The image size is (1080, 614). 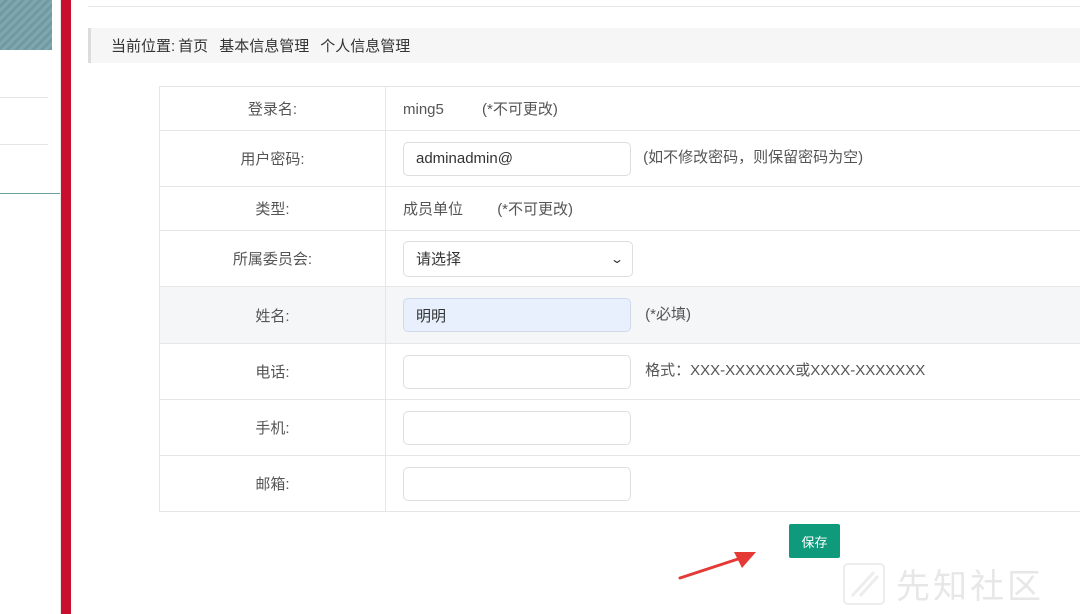 I want to click on chevron-down-icon: ⌄, so click(x=617, y=258).